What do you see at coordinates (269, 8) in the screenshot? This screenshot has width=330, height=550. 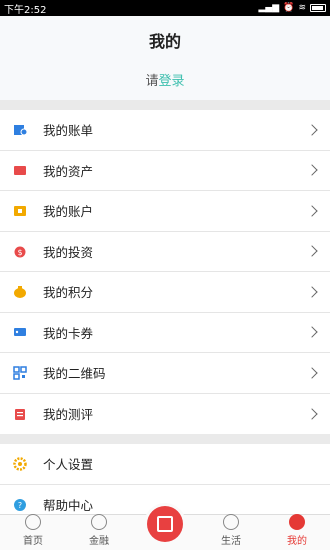 I see `signal-icon: ▂▄▆` at bounding box center [269, 8].